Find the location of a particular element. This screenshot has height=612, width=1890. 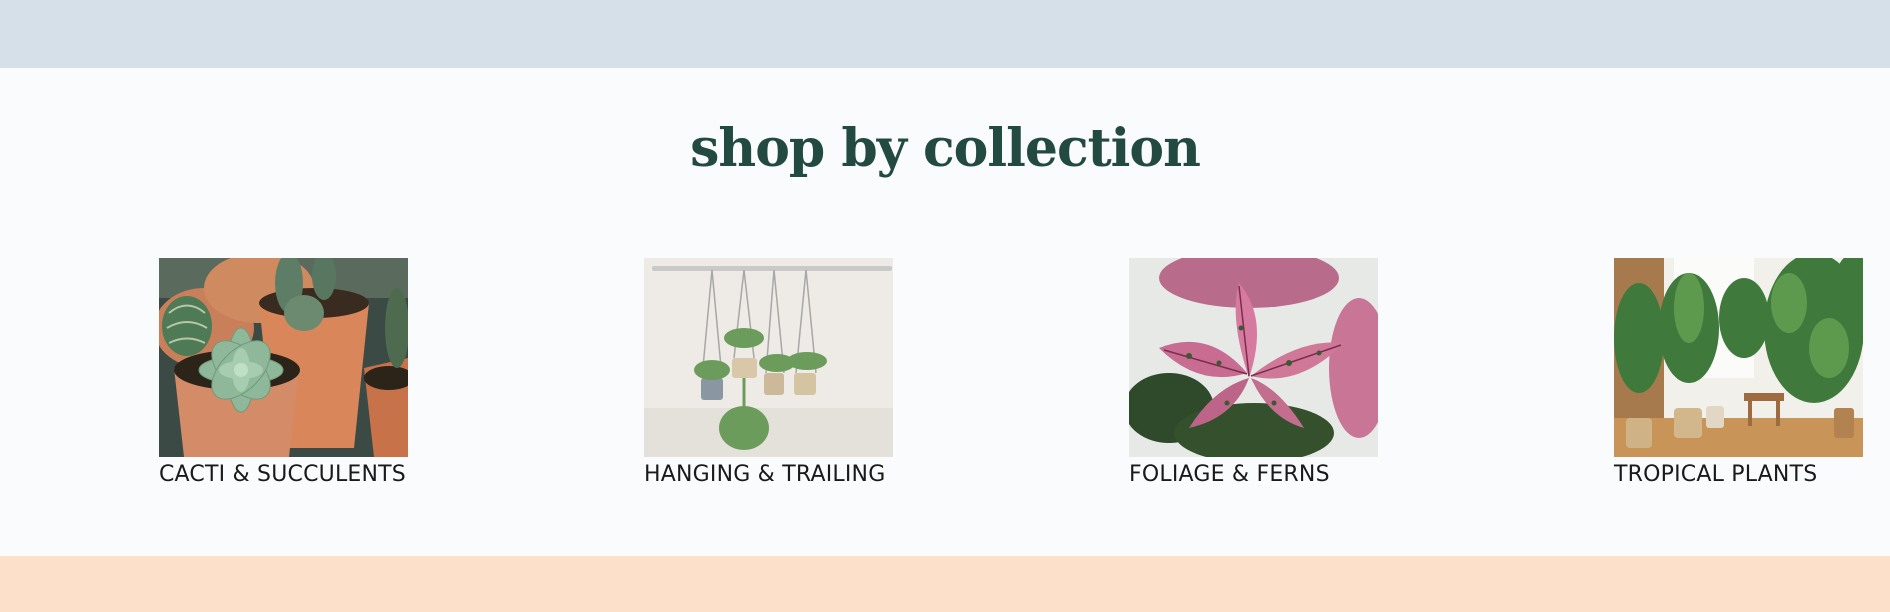

footer-band is located at coordinates (945, 584).